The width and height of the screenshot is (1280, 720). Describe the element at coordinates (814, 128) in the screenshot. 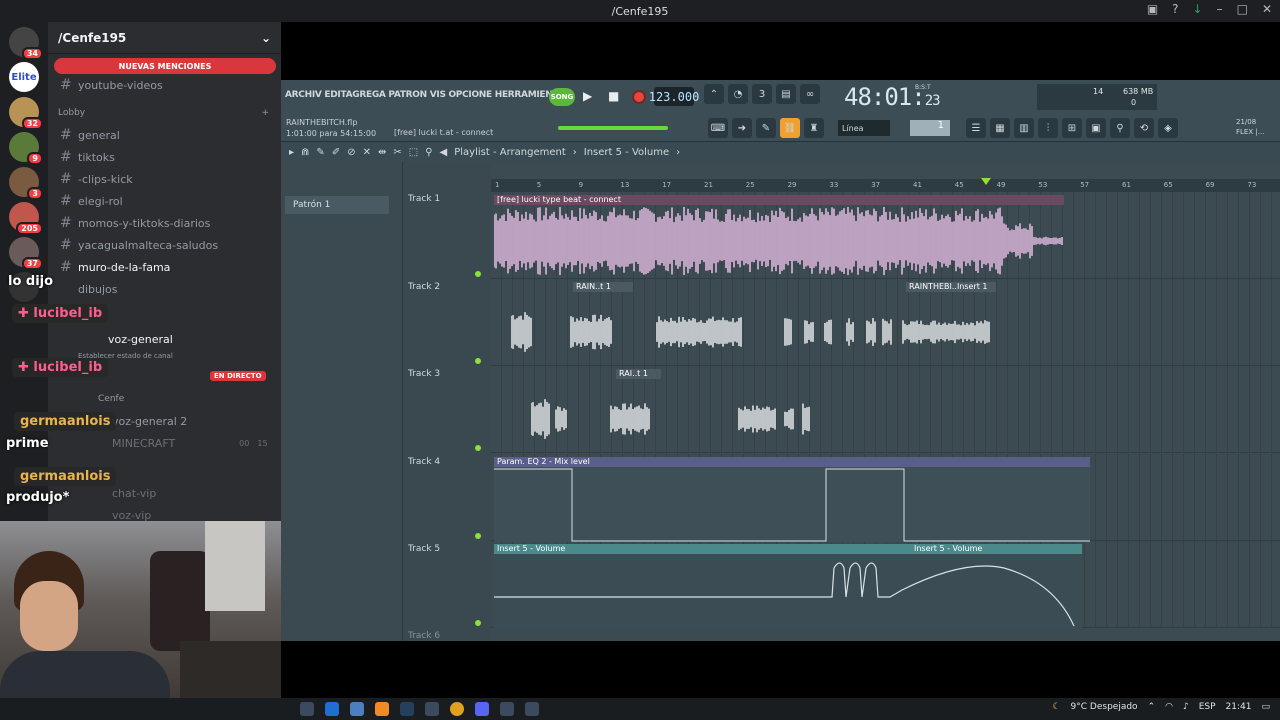

I see `stamp-icon: ♜` at that location.